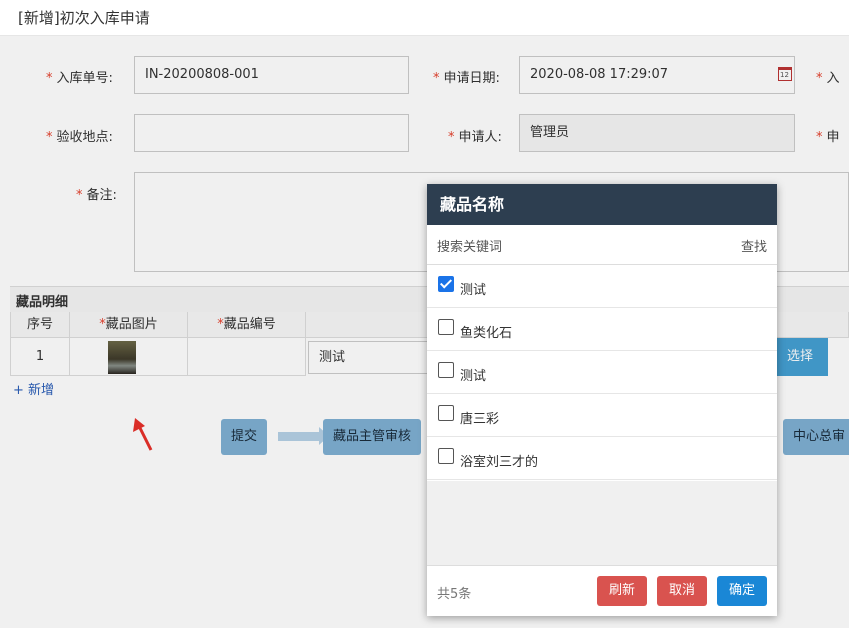 The image size is (849, 628). Describe the element at coordinates (602, 523) in the screenshot. I see `list-empty-area` at that location.